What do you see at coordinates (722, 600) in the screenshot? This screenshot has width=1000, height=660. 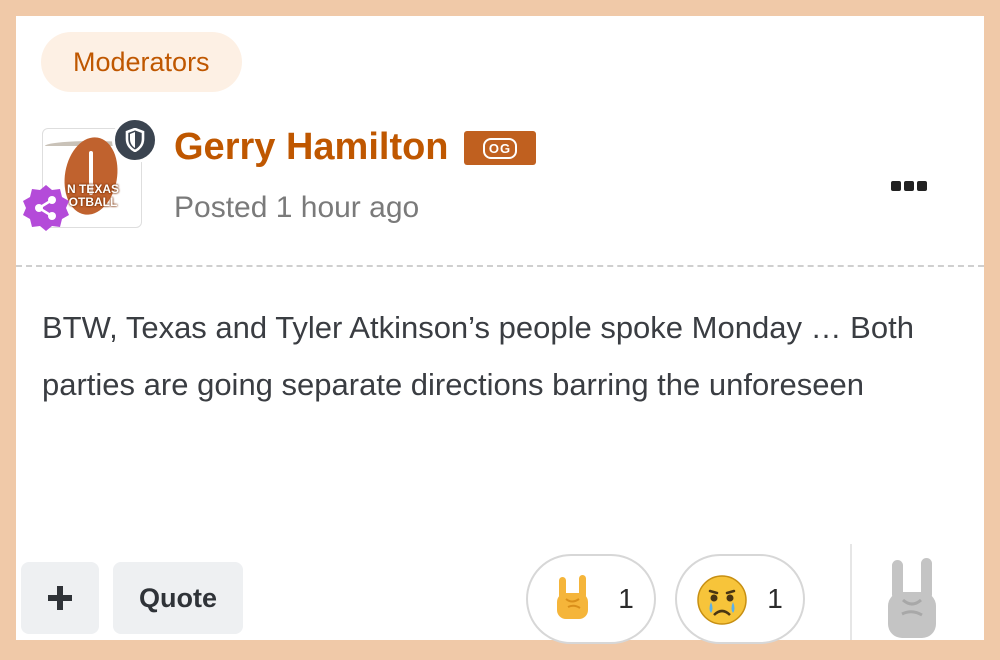 I see `crying-face-icon` at bounding box center [722, 600].